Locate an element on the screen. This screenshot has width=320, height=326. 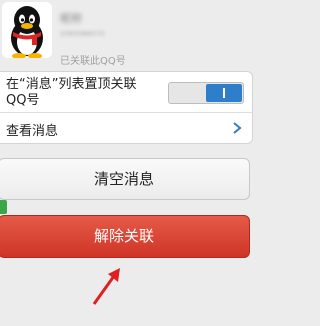
qq-number: 2065066070 is located at coordinates (82, 34).